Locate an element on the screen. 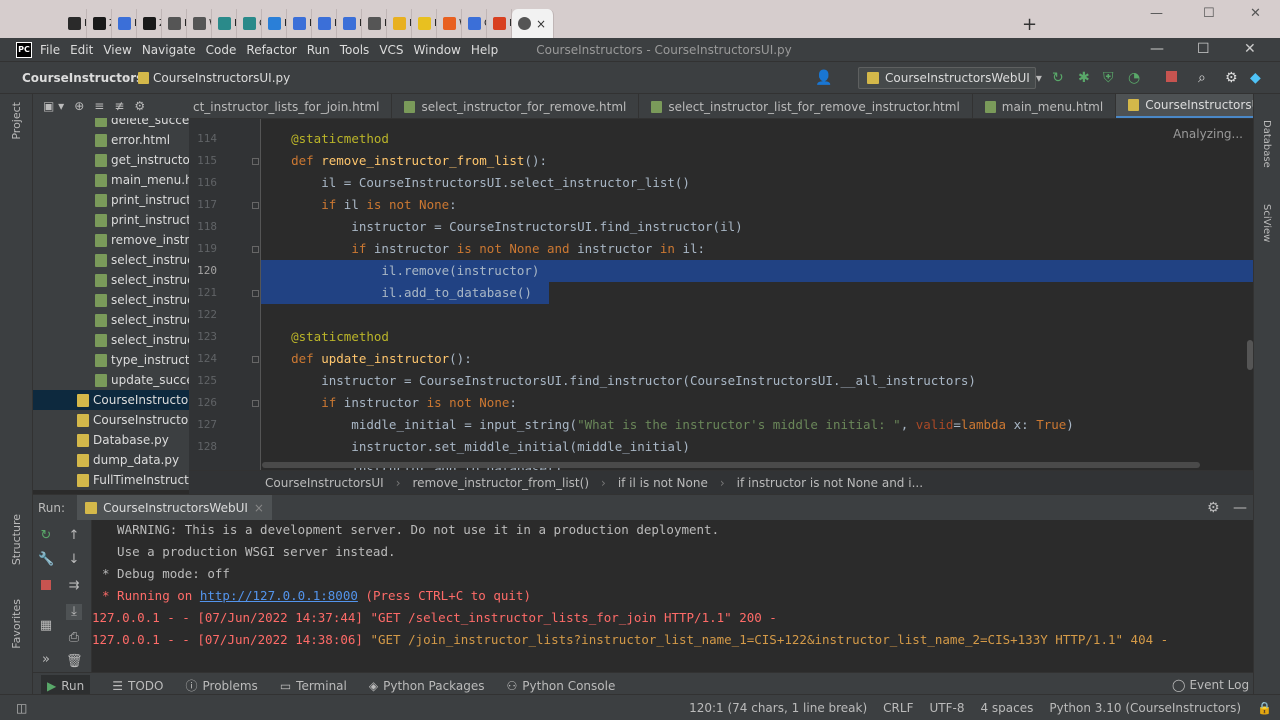  scroll-up-icon: ↑ is located at coordinates (74, 536).